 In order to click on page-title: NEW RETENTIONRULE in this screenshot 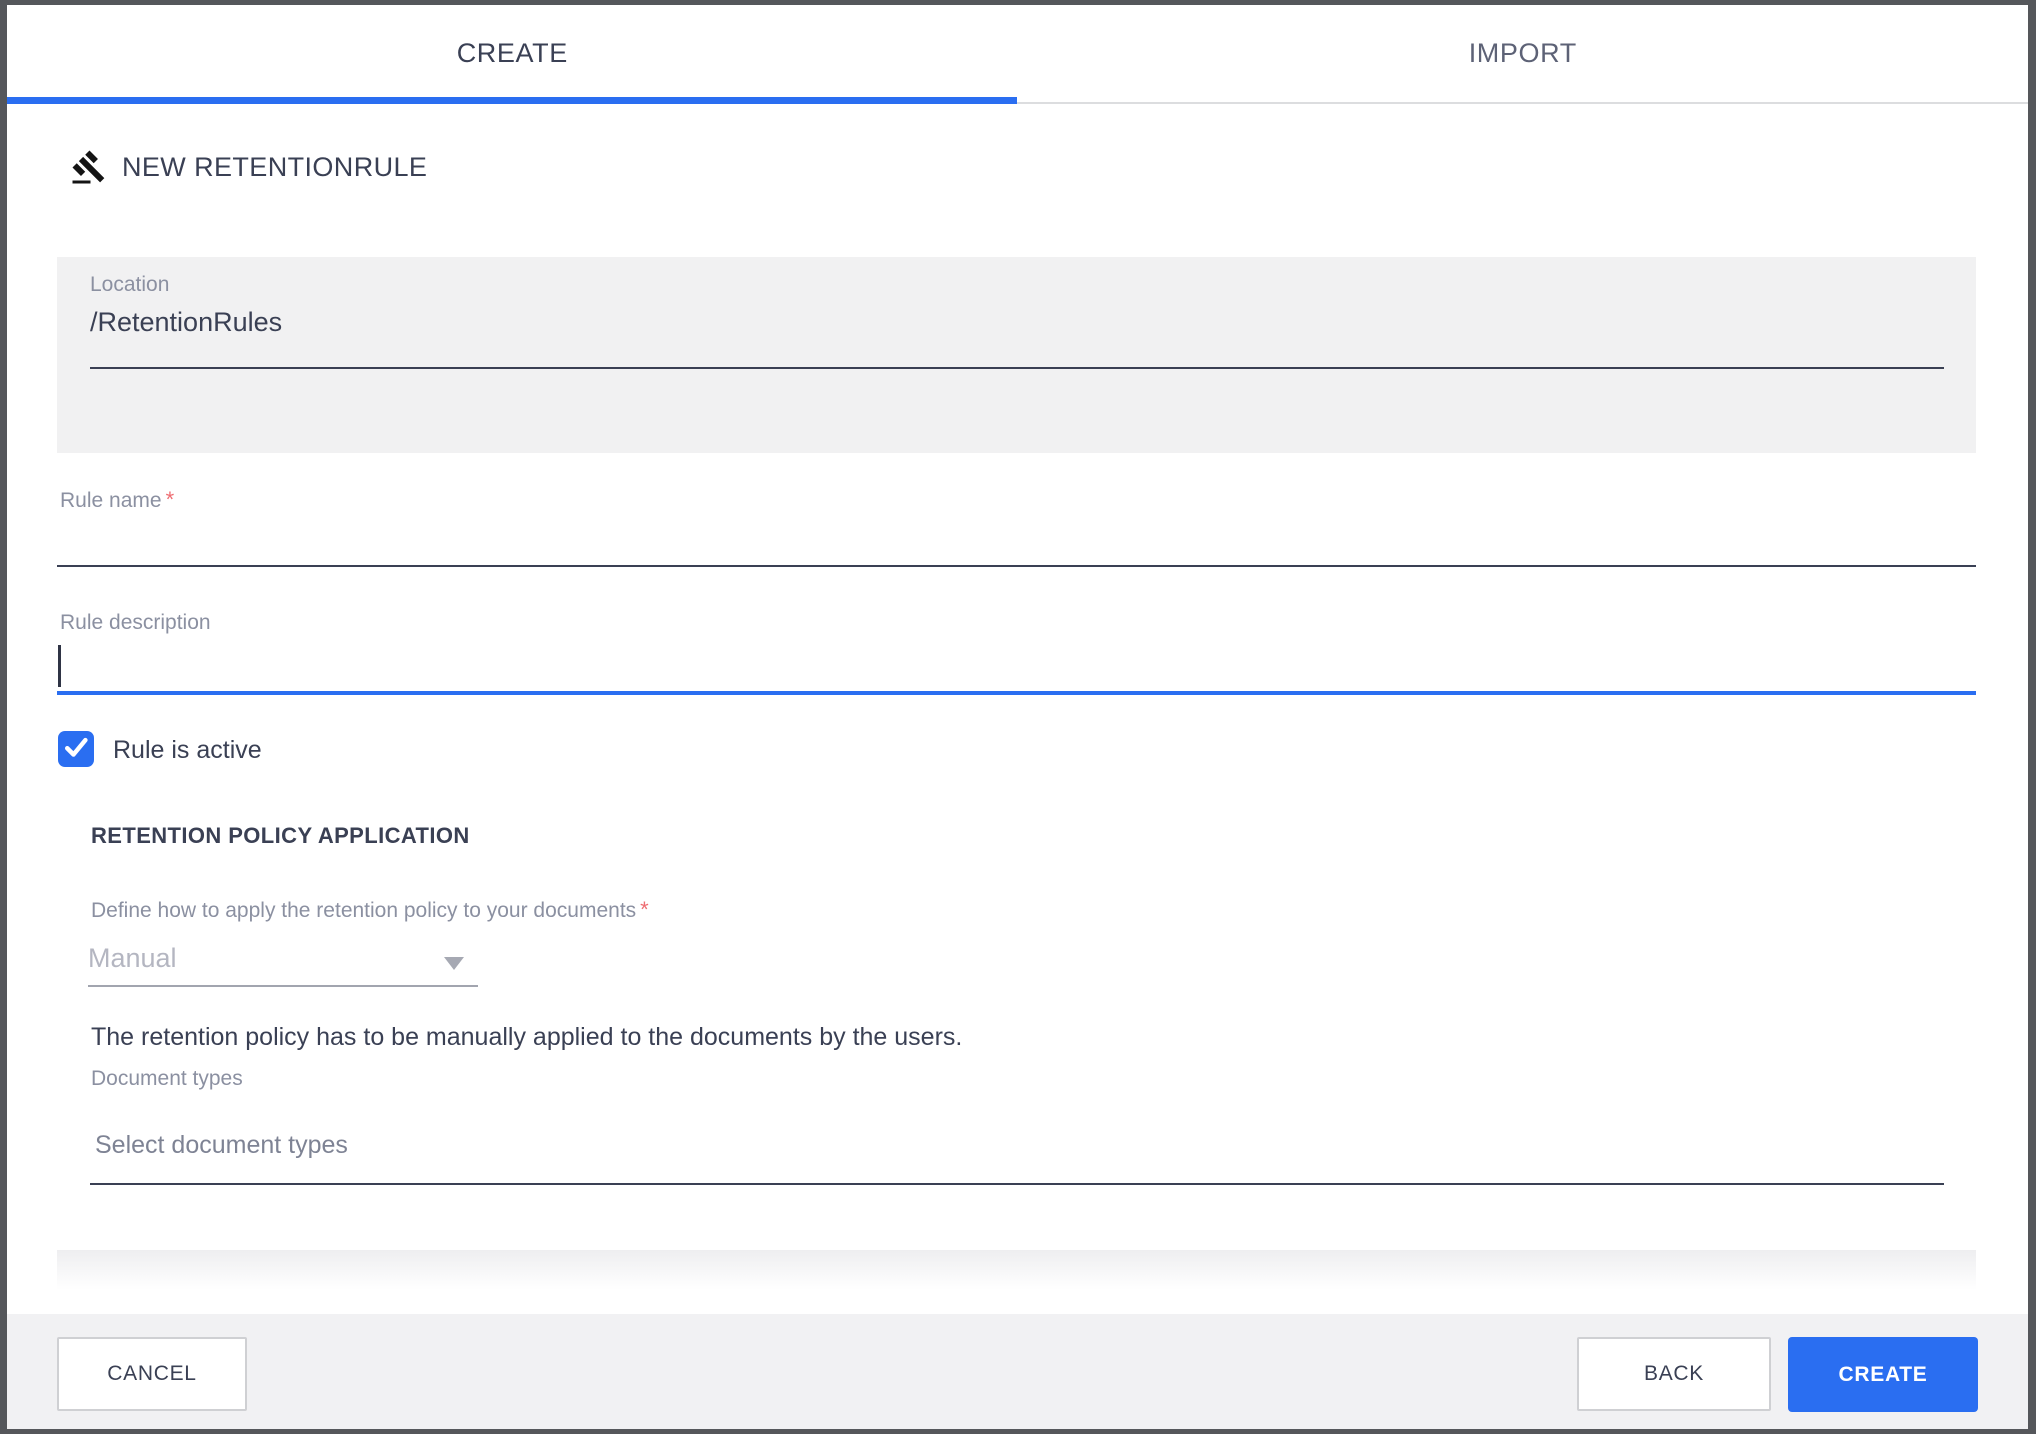, I will do `click(275, 166)`.